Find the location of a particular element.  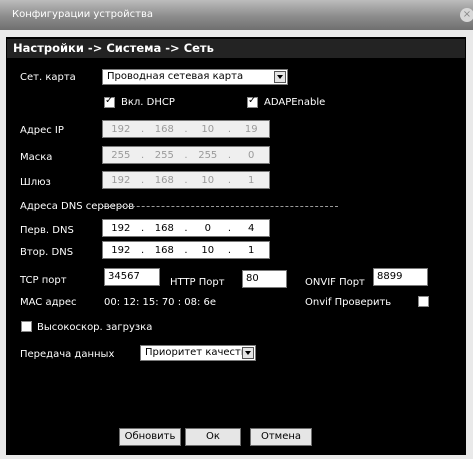

dns2-octet: 168 is located at coordinates (164, 250).